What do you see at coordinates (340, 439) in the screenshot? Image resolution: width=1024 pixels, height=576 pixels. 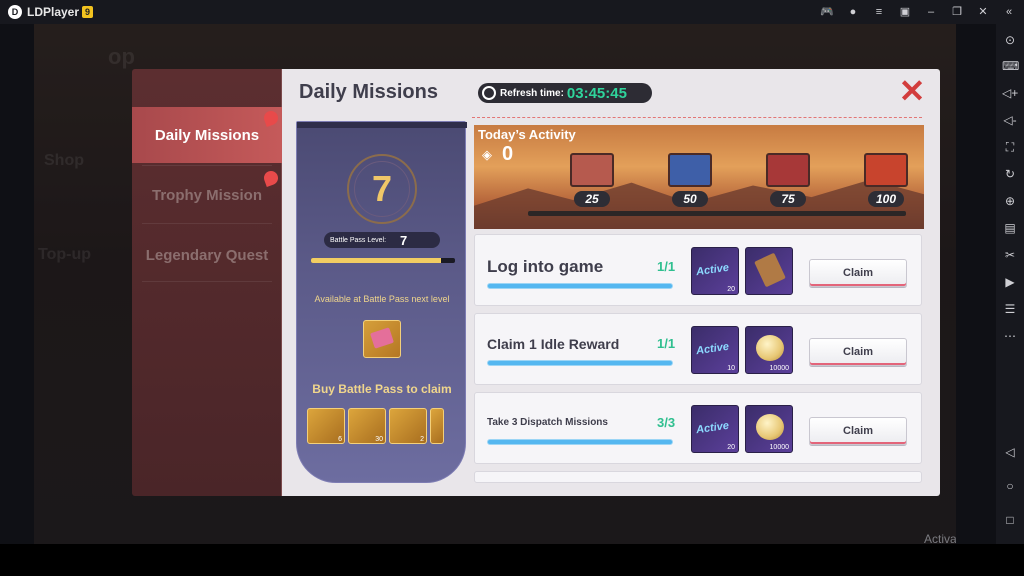 I see `item-count: 6` at bounding box center [340, 439].